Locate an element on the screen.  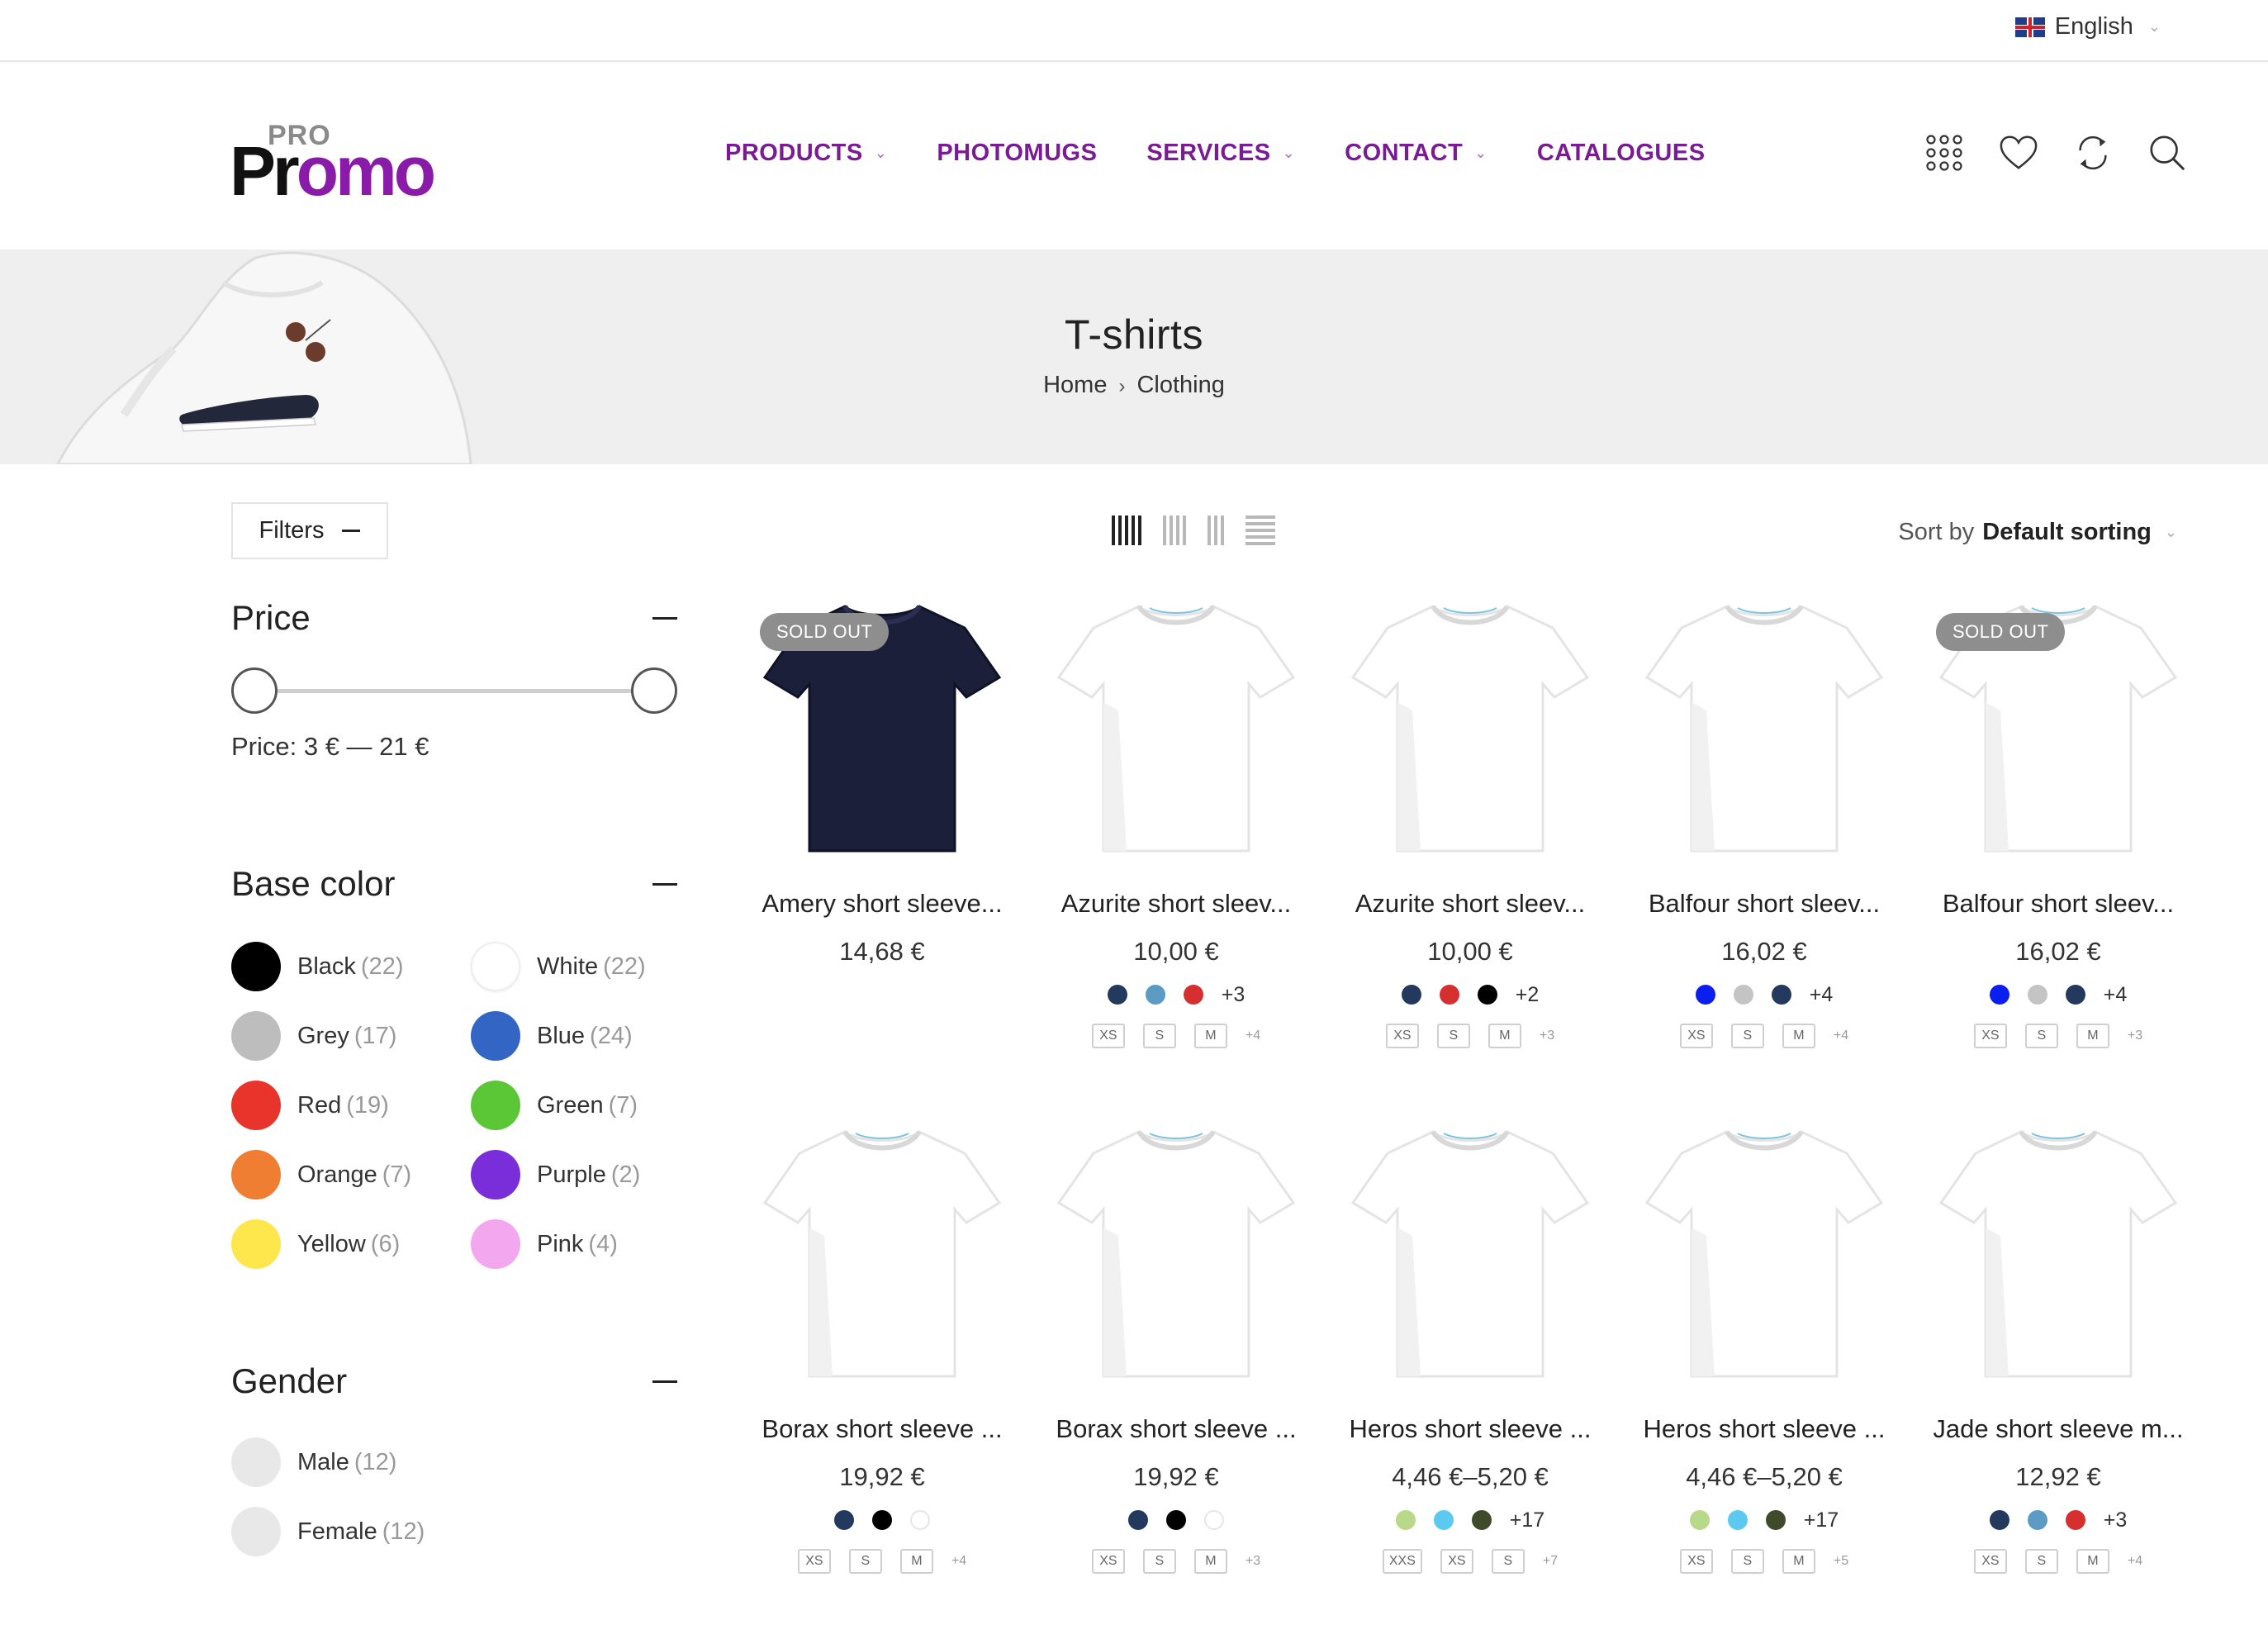
nav-item-services: SERVICES ⌄ is located at coordinates (1220, 153).